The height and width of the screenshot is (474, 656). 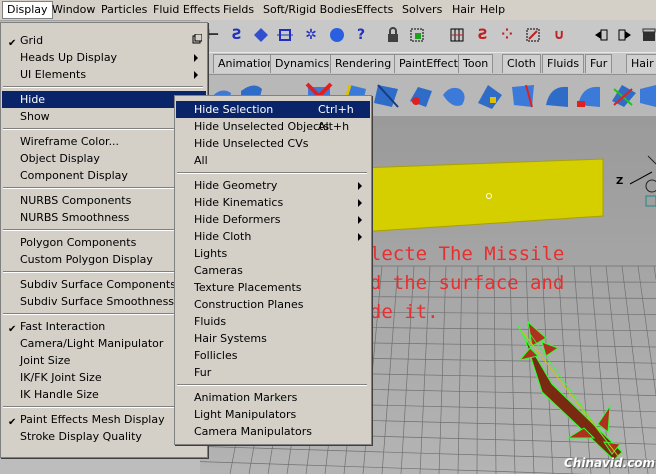 I want to click on menu-item-lights: Lights, so click(x=273, y=253).